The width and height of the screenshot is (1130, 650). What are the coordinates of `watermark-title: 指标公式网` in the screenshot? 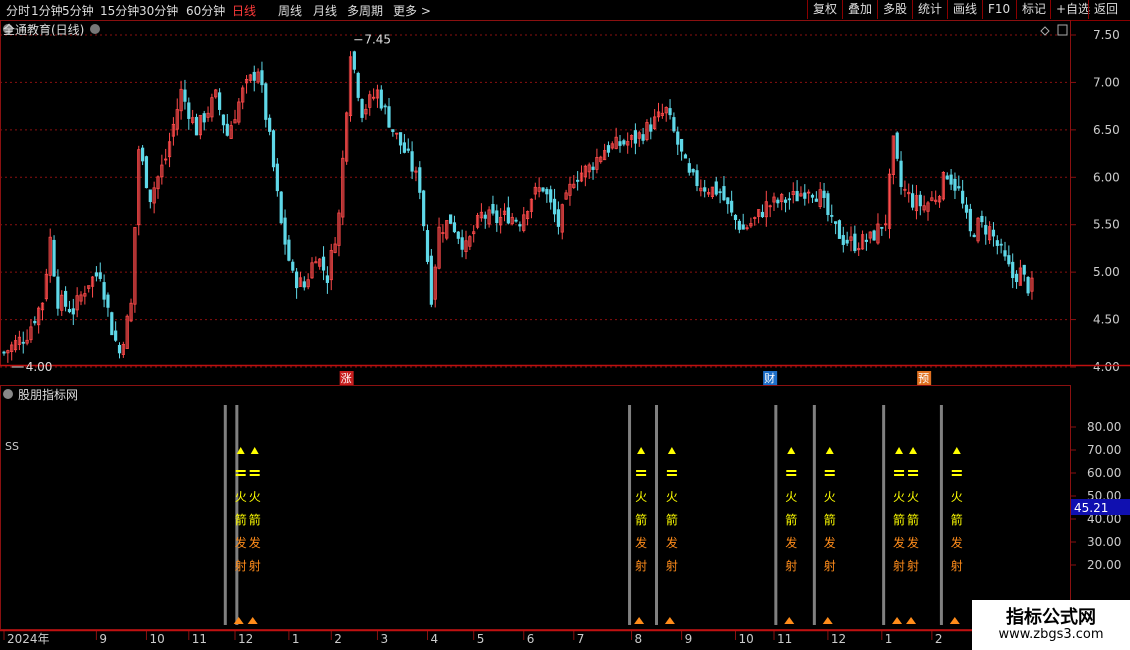 It's located at (1051, 617).